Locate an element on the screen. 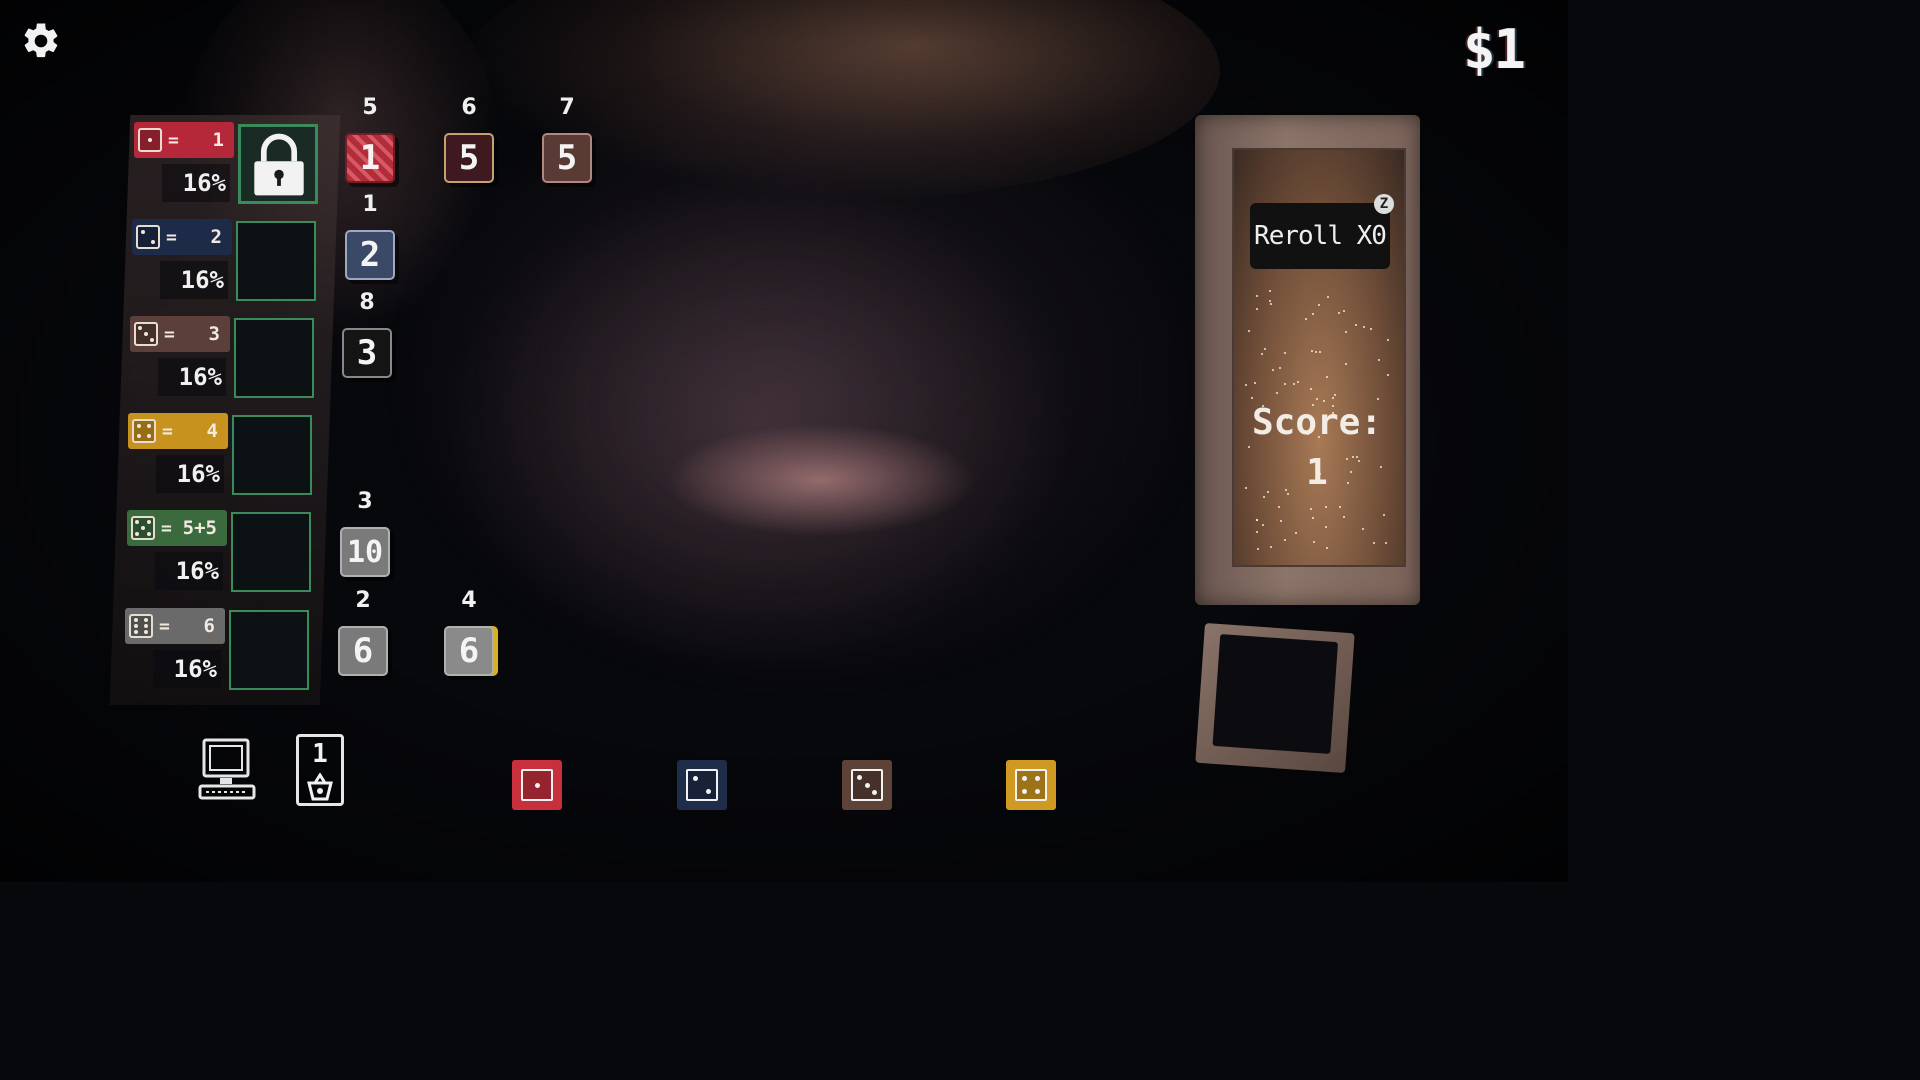 The width and height of the screenshot is (1920, 1080). category-value: 4 is located at coordinates (212, 431).